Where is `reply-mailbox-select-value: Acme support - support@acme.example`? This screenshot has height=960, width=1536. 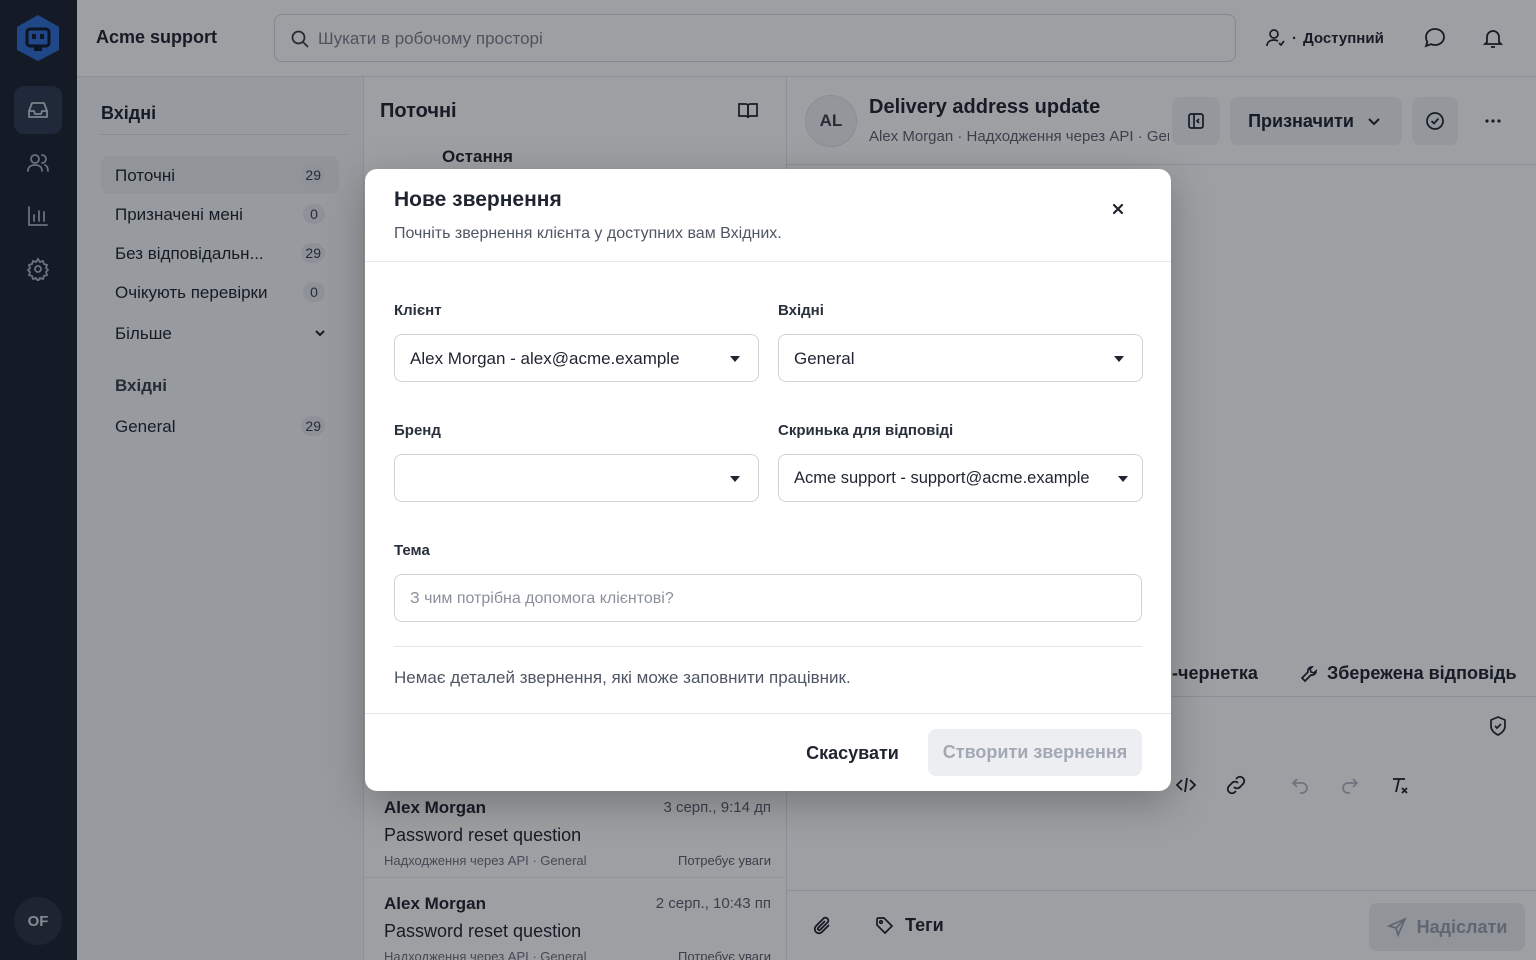
reply-mailbox-select-value: Acme support - support@acme.example is located at coordinates (942, 478).